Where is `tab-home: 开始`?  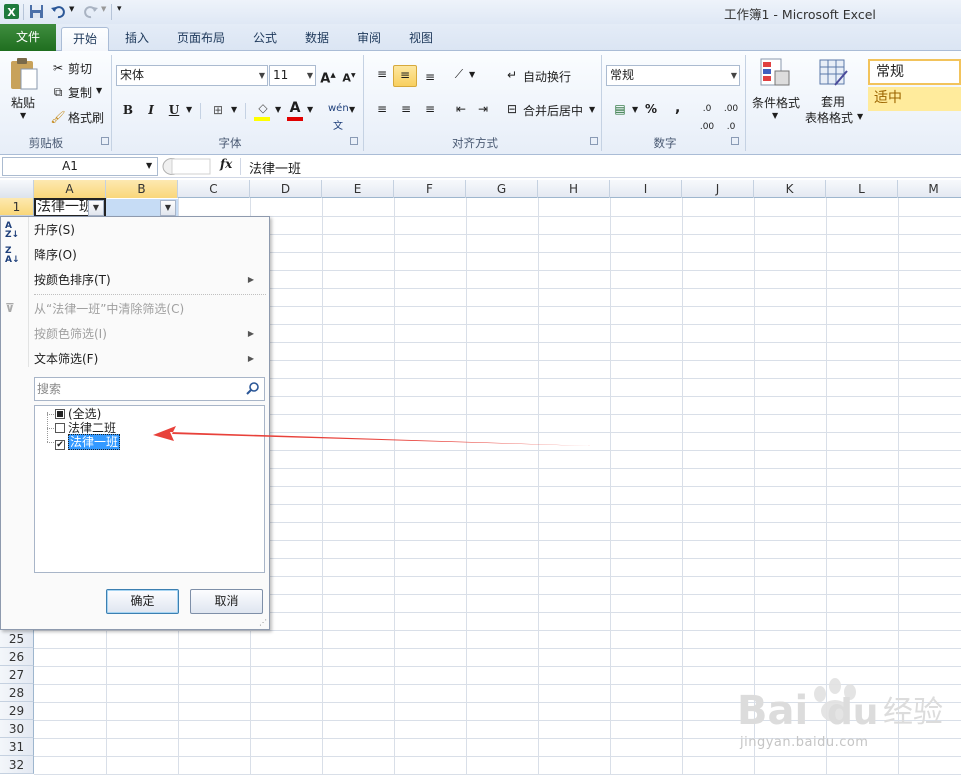 tab-home: 开始 is located at coordinates (85, 39).